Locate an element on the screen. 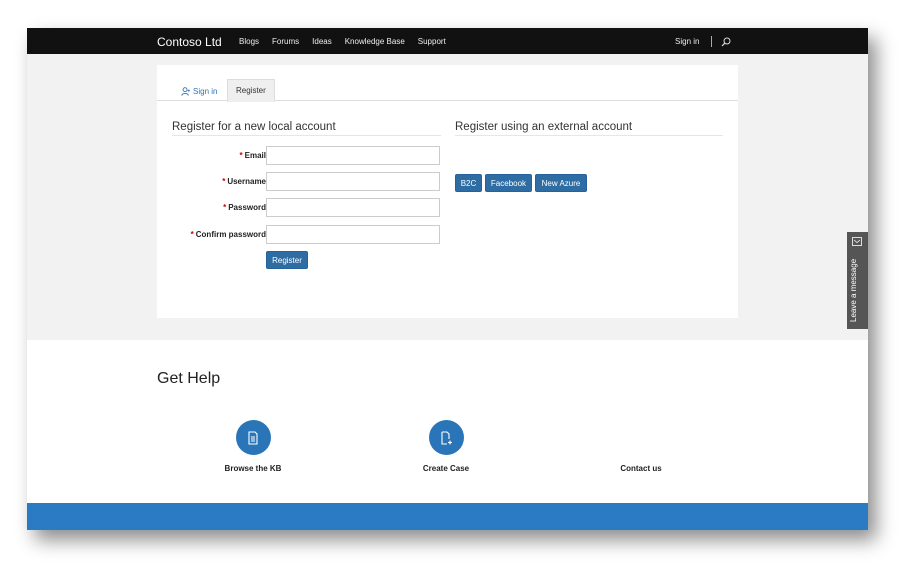  email-label-text: Email is located at coordinates (255, 155).